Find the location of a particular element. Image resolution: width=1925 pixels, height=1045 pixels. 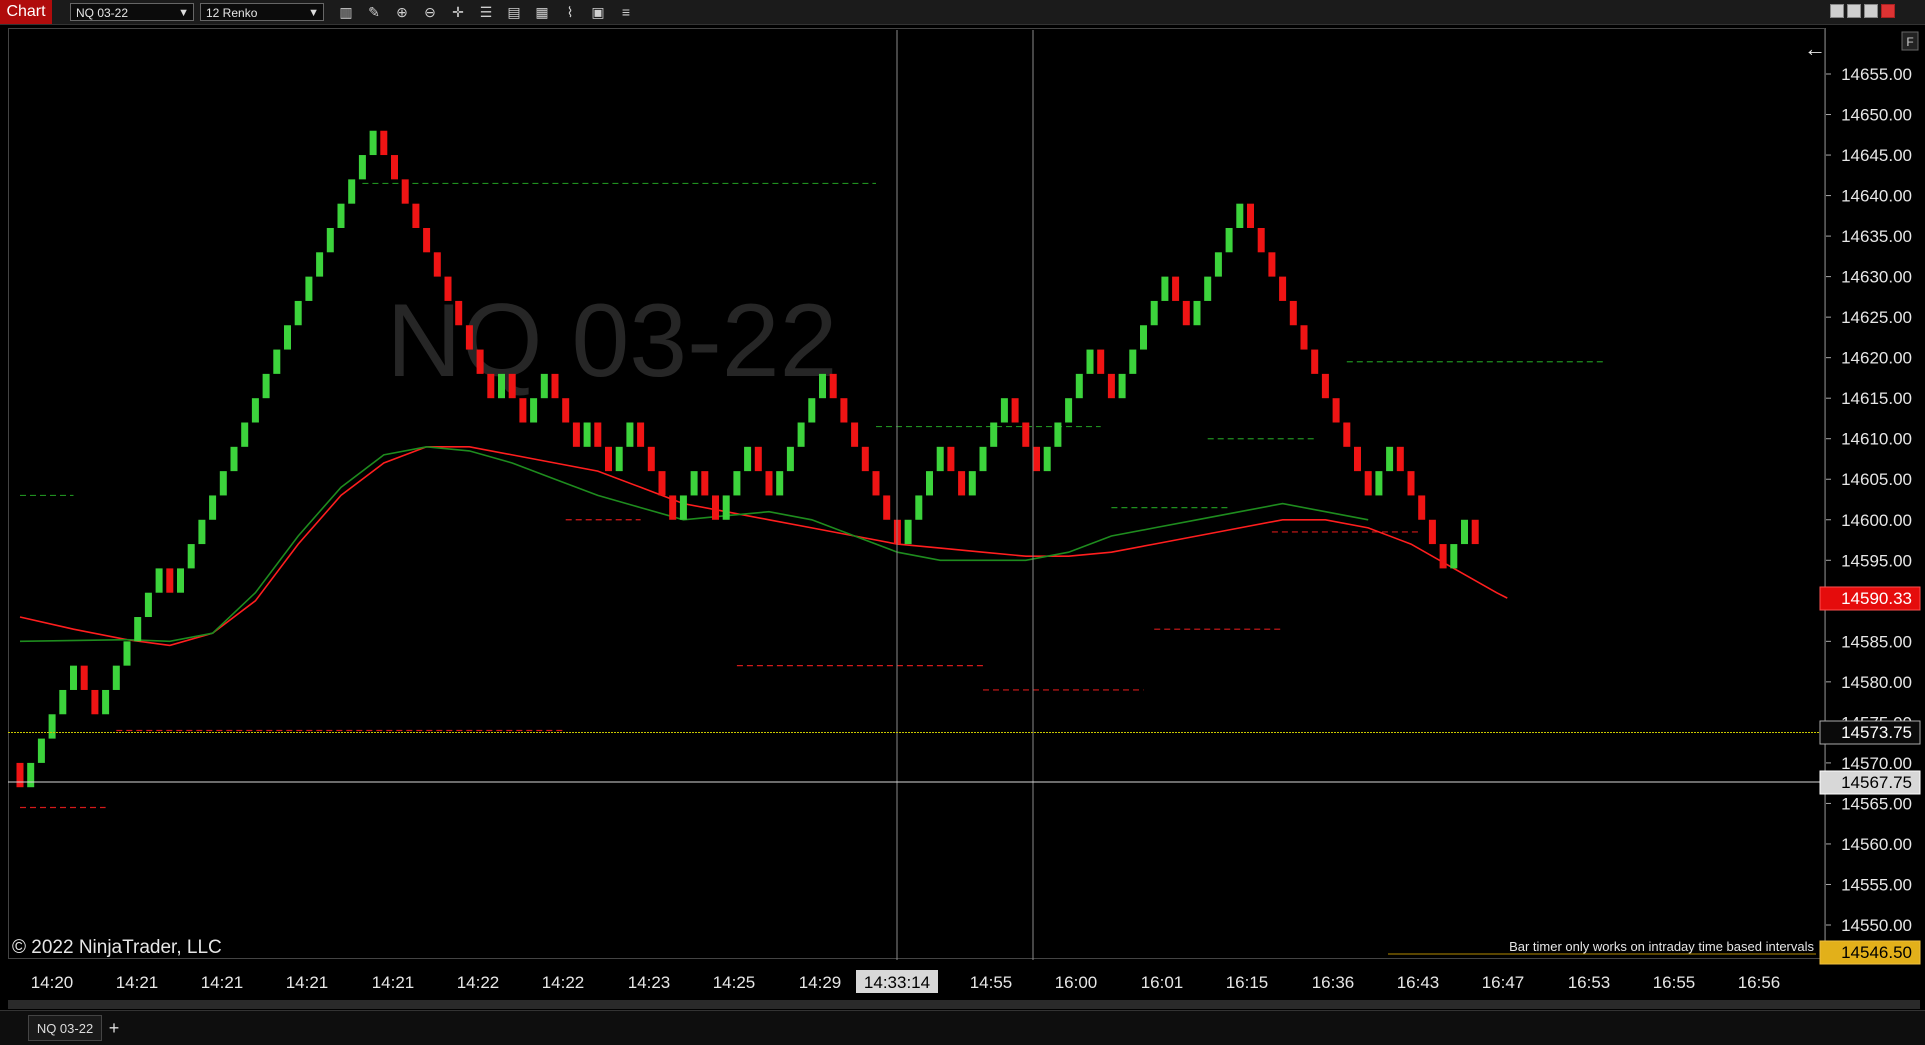

crosshair-time-label: 14:33:14 is located at coordinates (897, 982).